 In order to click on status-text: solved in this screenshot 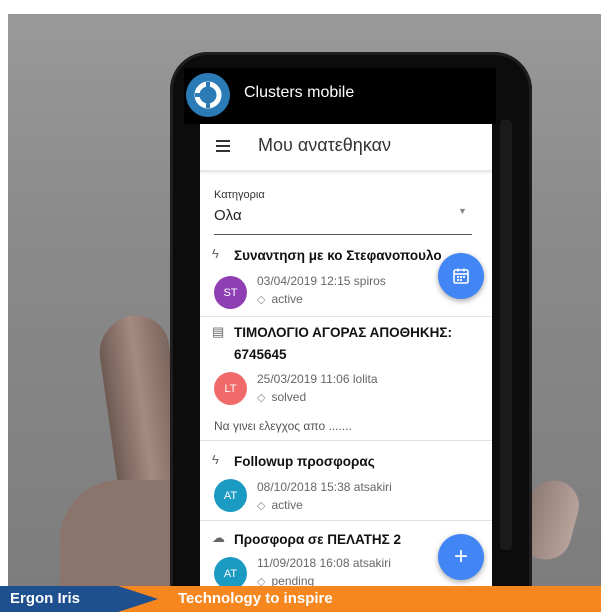, I will do `click(289, 397)`.